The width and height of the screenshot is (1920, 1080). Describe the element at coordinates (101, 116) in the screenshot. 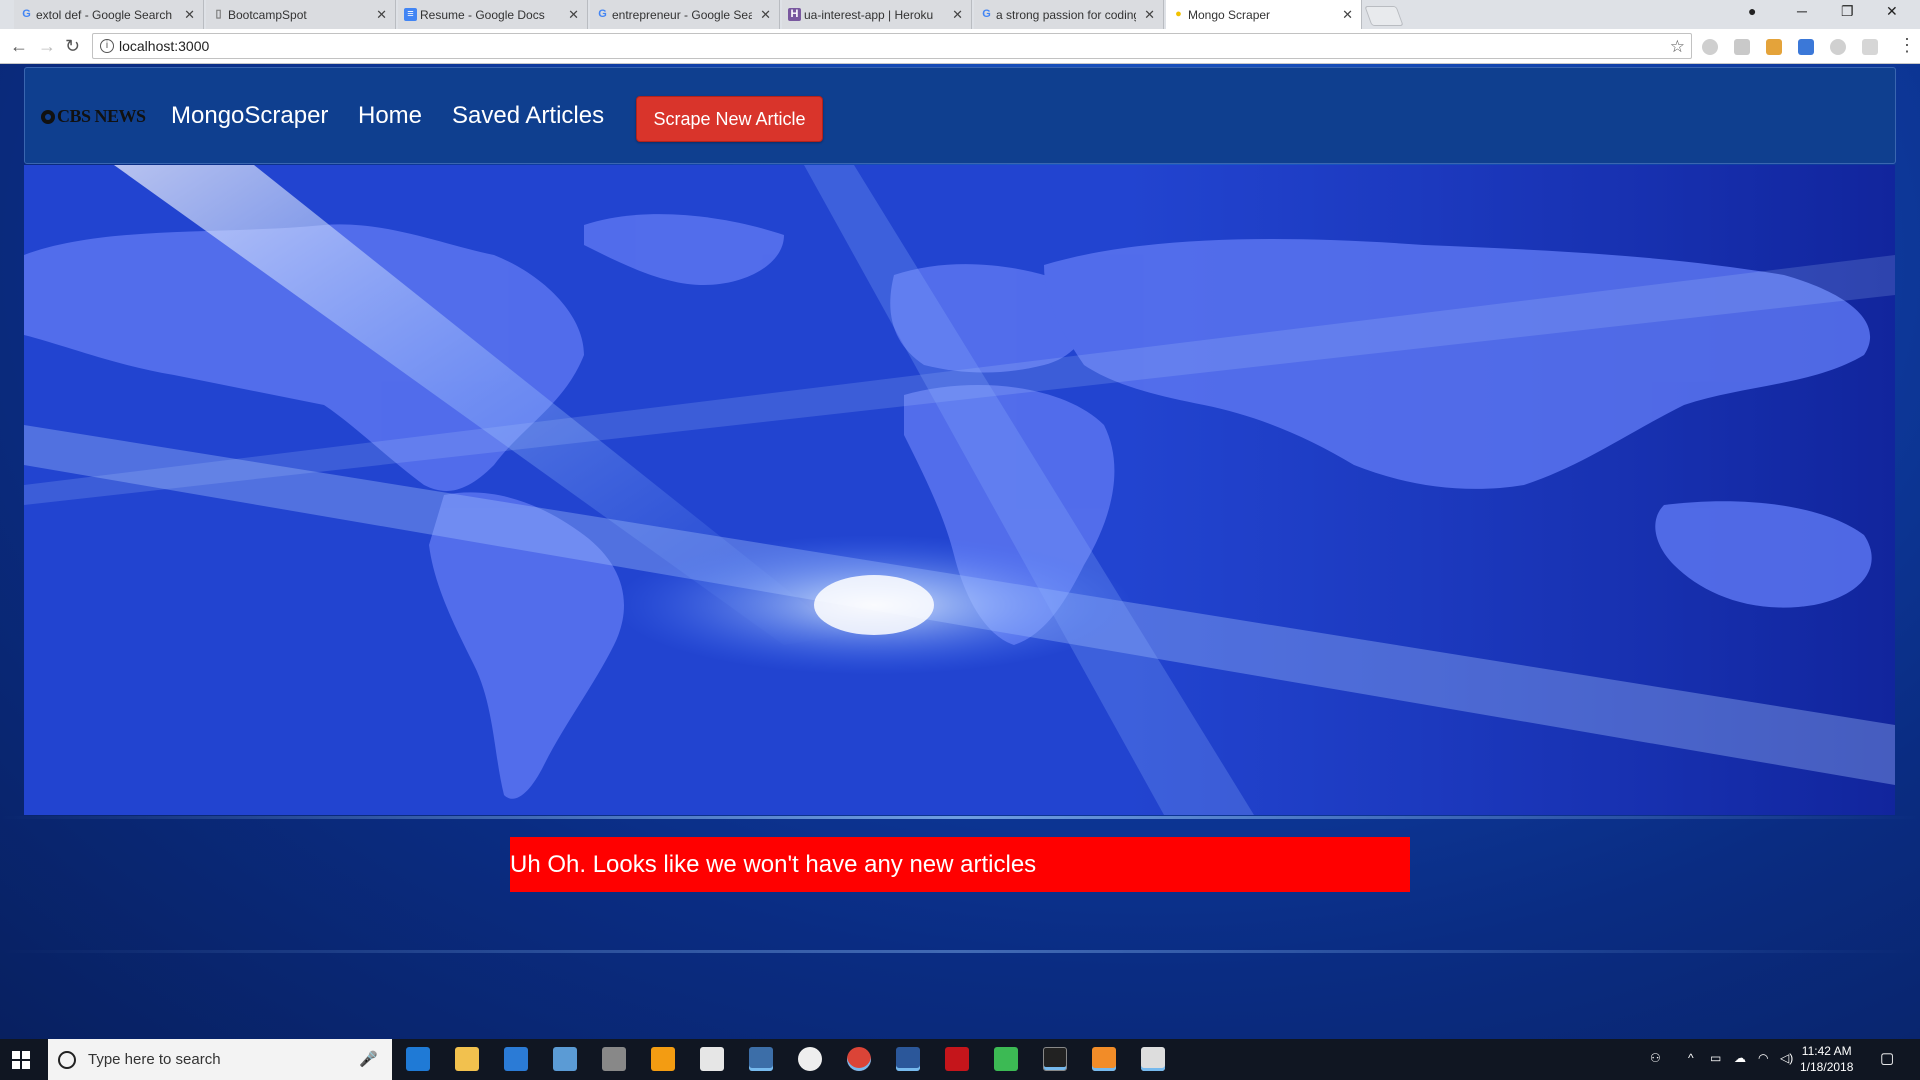

I see `logo-text: CBS NEWS` at that location.